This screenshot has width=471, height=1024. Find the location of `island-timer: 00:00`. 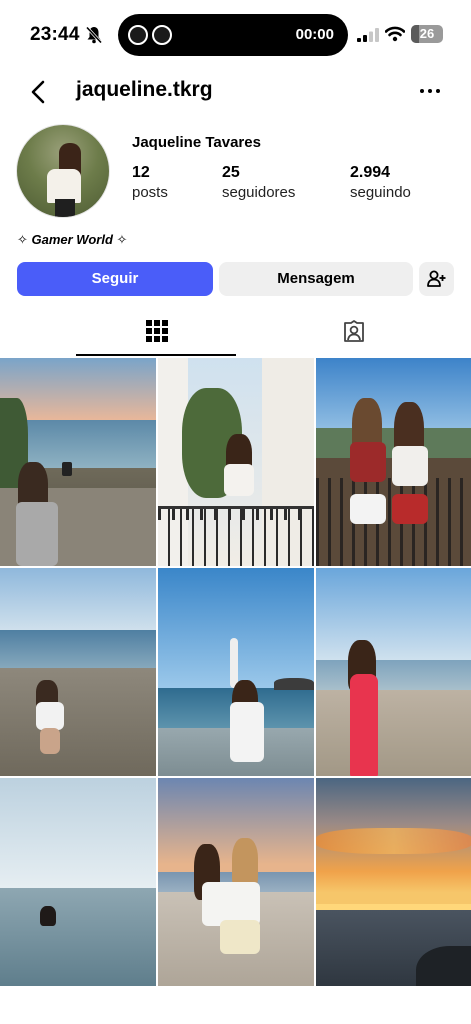

island-timer: 00:00 is located at coordinates (314, 34).